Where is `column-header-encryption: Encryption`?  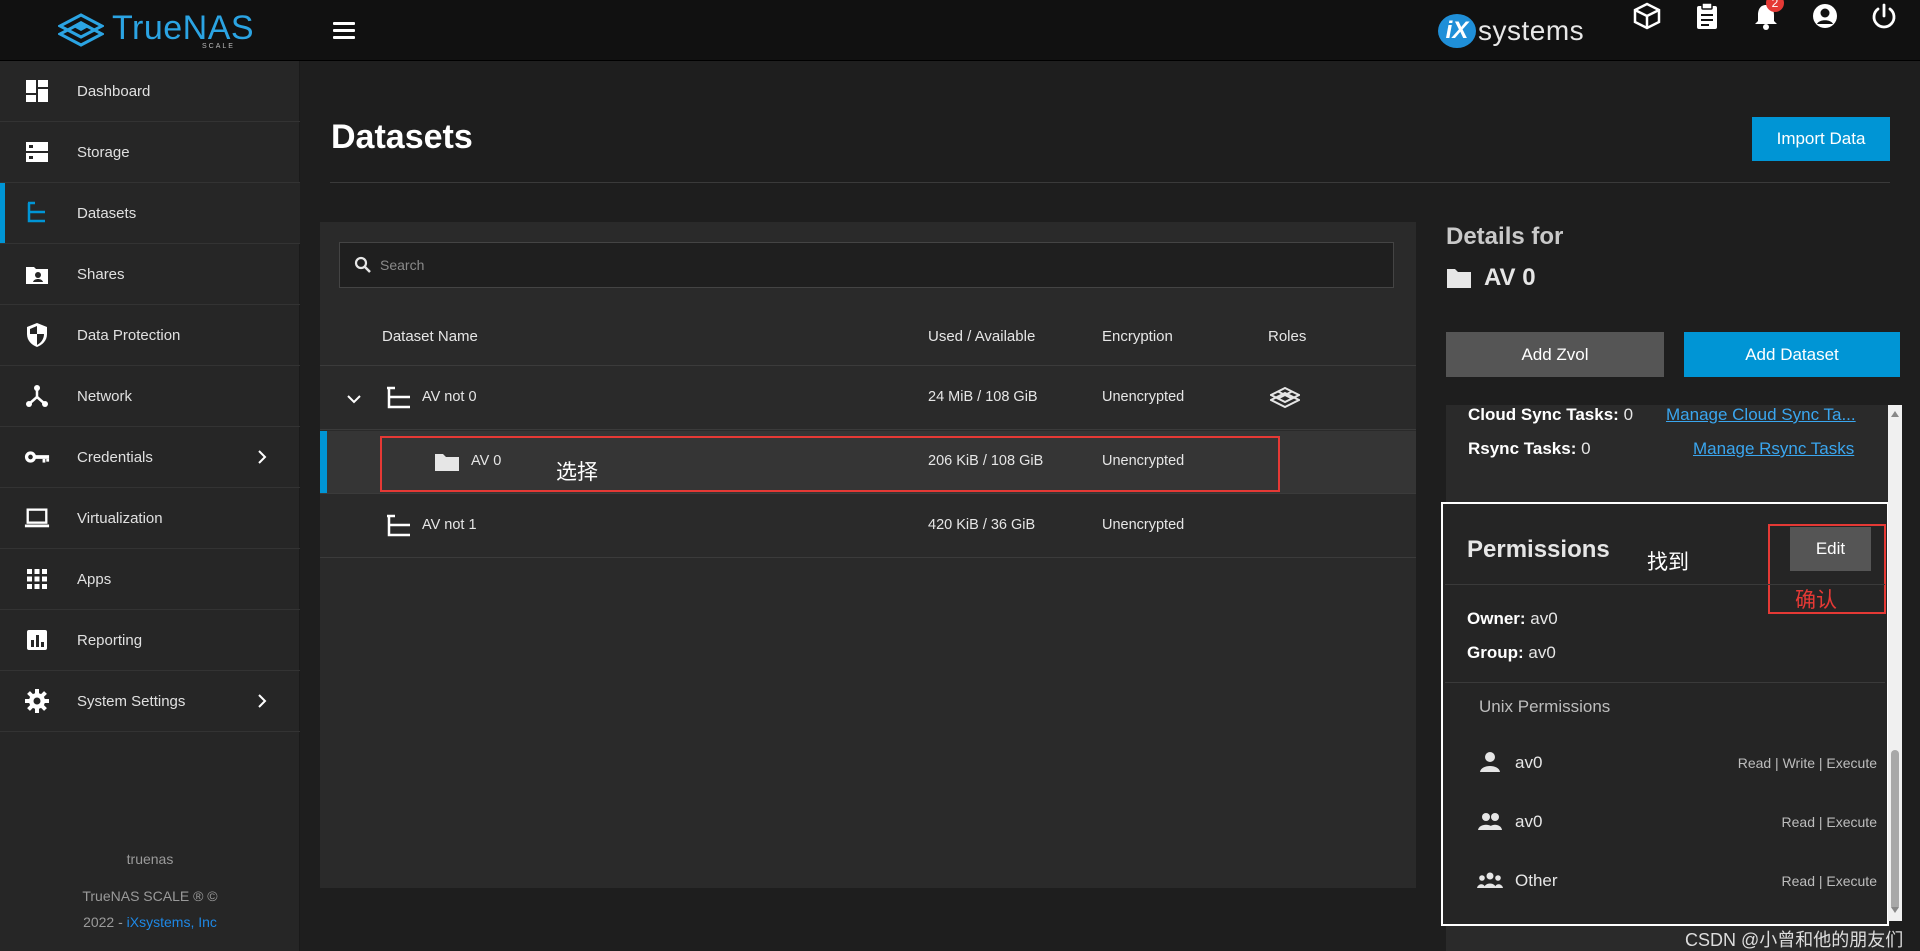
column-header-encryption: Encryption is located at coordinates (1137, 336).